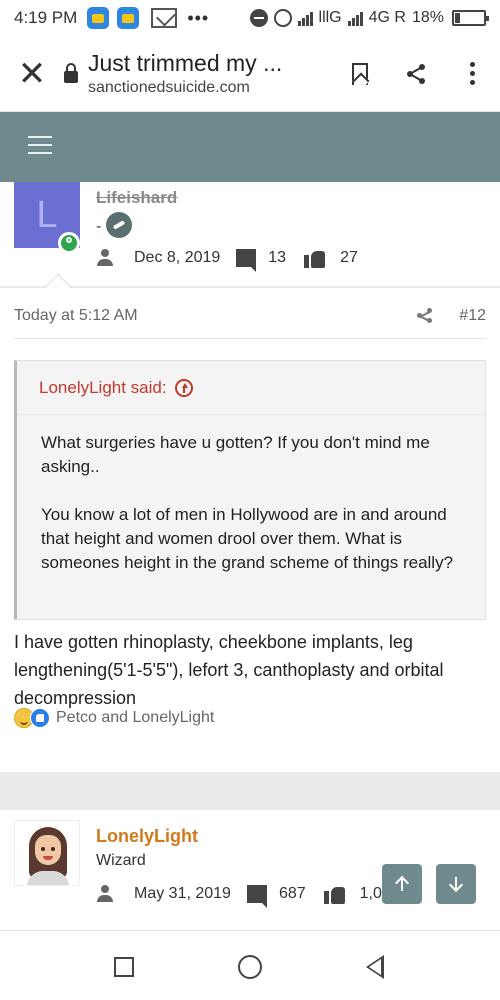  What do you see at coordinates (40, 145) in the screenshot?
I see `hamburger-icon` at bounding box center [40, 145].